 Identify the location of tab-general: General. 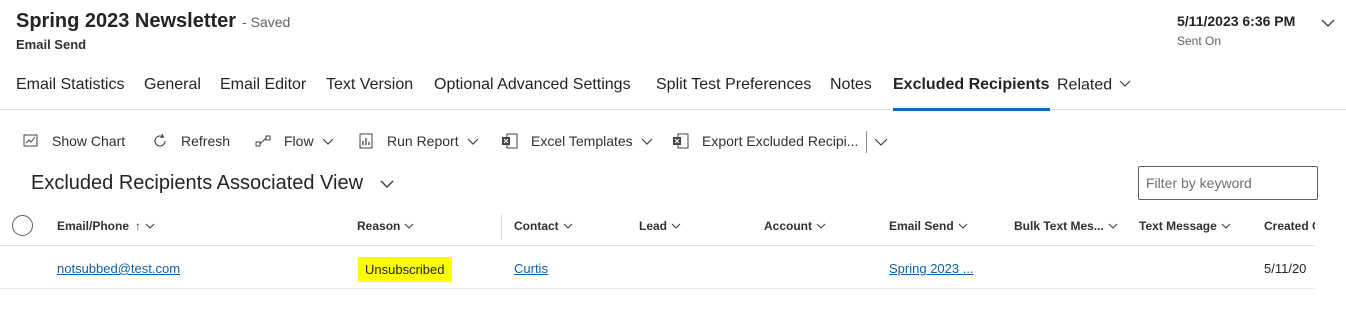
(172, 93).